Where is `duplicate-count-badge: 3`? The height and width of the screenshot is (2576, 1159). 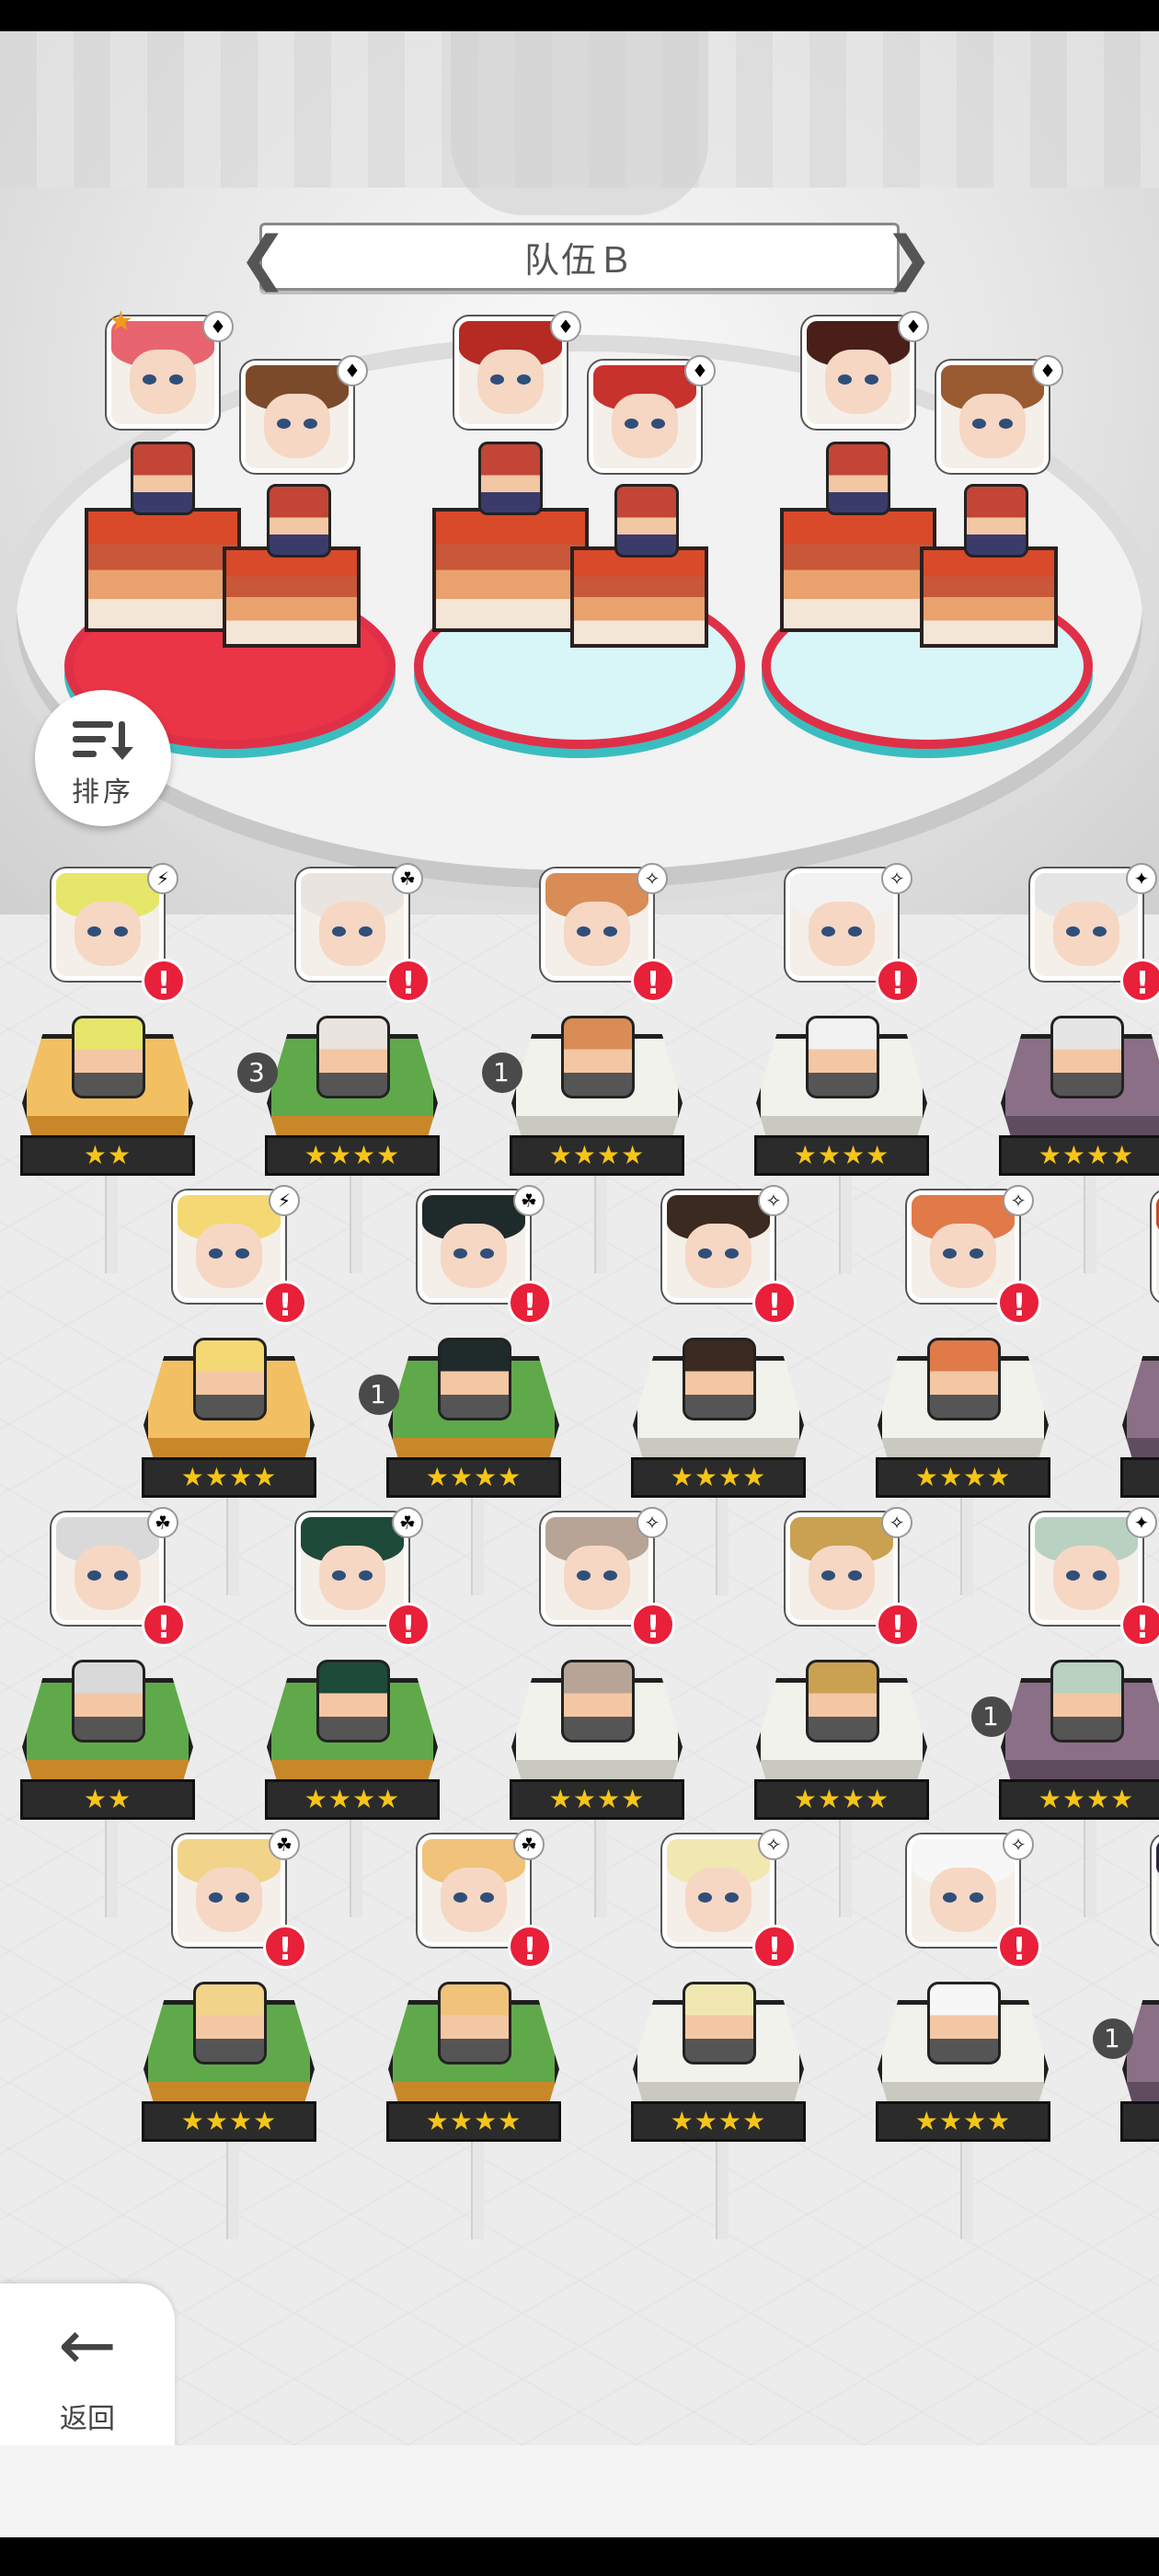 duplicate-count-badge: 3 is located at coordinates (257, 1072).